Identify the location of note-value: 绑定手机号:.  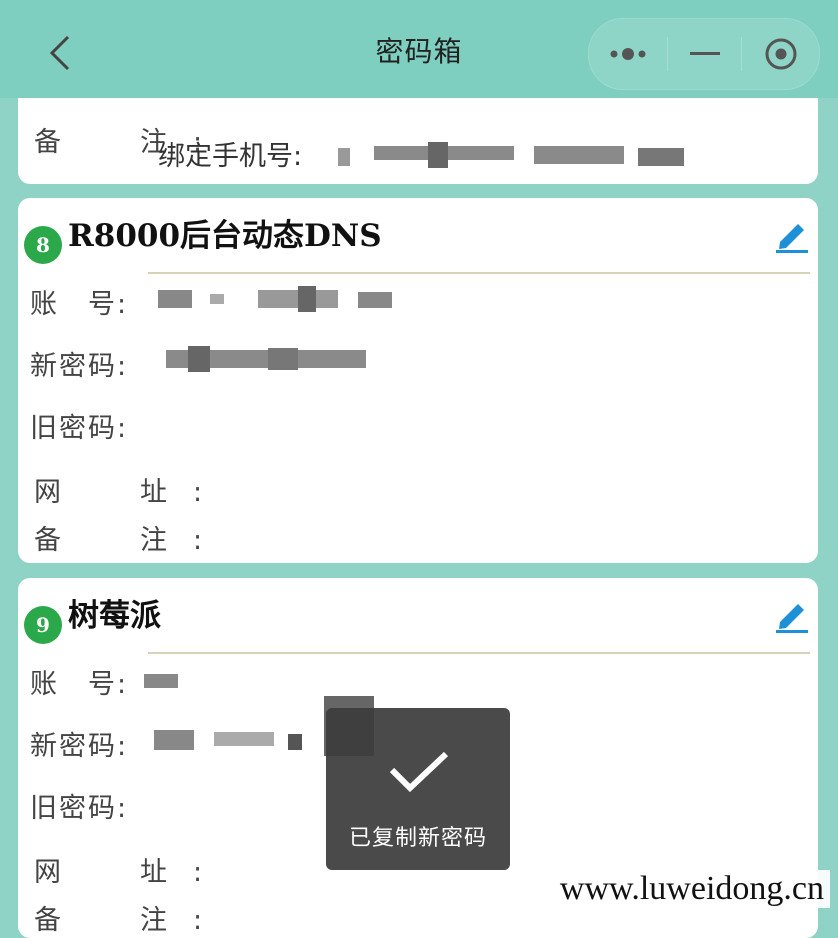
(230, 156).